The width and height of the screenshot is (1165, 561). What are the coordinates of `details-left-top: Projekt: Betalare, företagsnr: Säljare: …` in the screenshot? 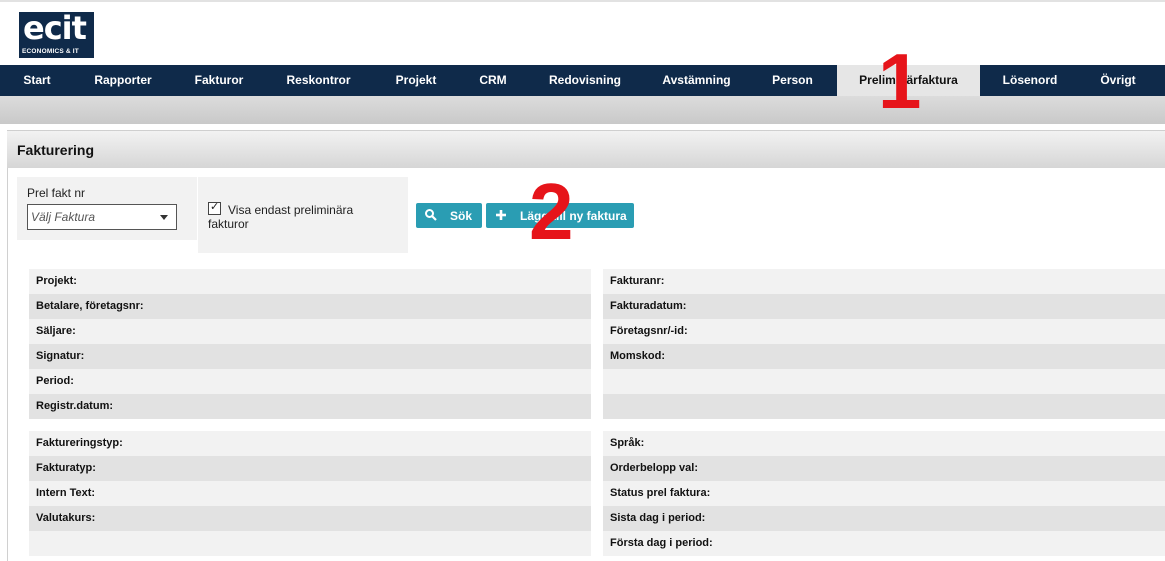 It's located at (310, 344).